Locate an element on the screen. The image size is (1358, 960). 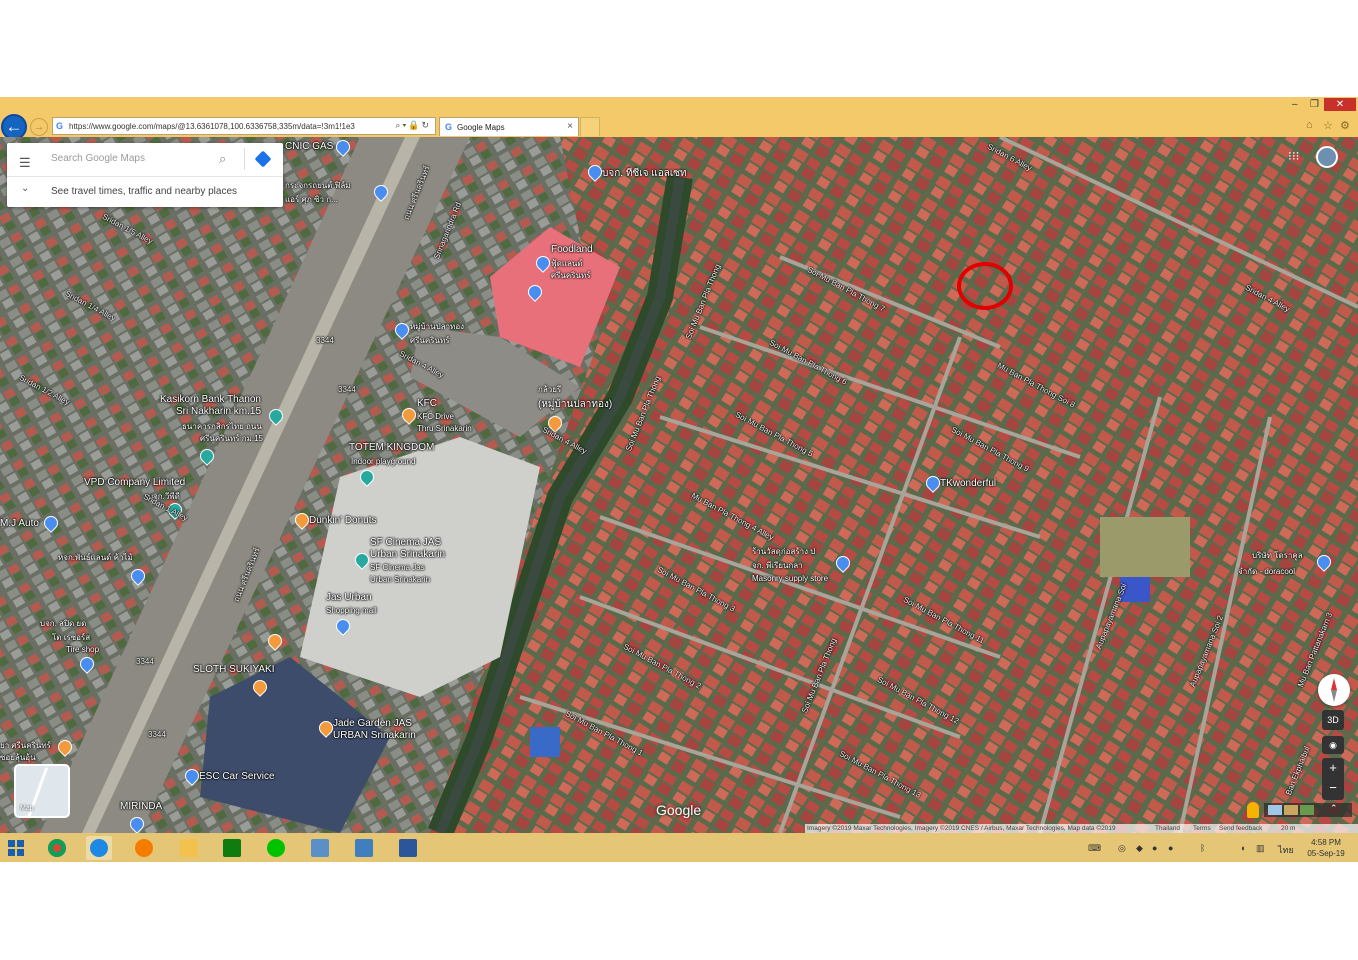
label-phanland: หจก.พันธ์แลนด์ ค้าไม้ is located at coordinates (95, 557).